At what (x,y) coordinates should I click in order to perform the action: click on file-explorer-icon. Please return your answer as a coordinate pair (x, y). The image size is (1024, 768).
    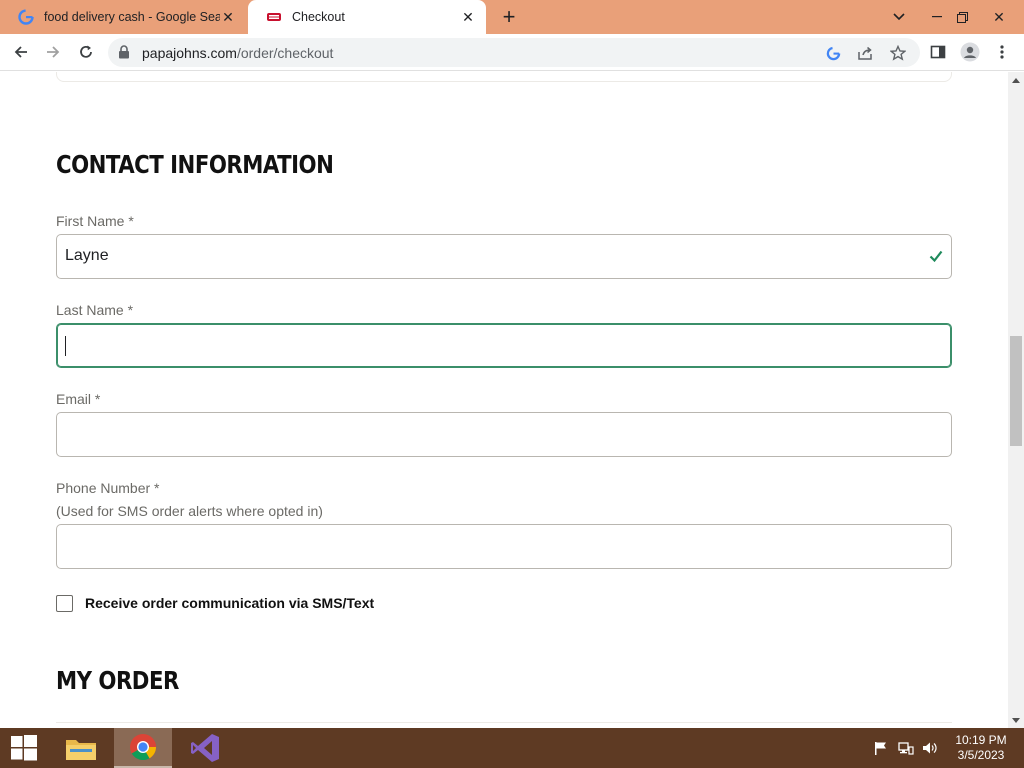
    Looking at the image, I should click on (81, 748).